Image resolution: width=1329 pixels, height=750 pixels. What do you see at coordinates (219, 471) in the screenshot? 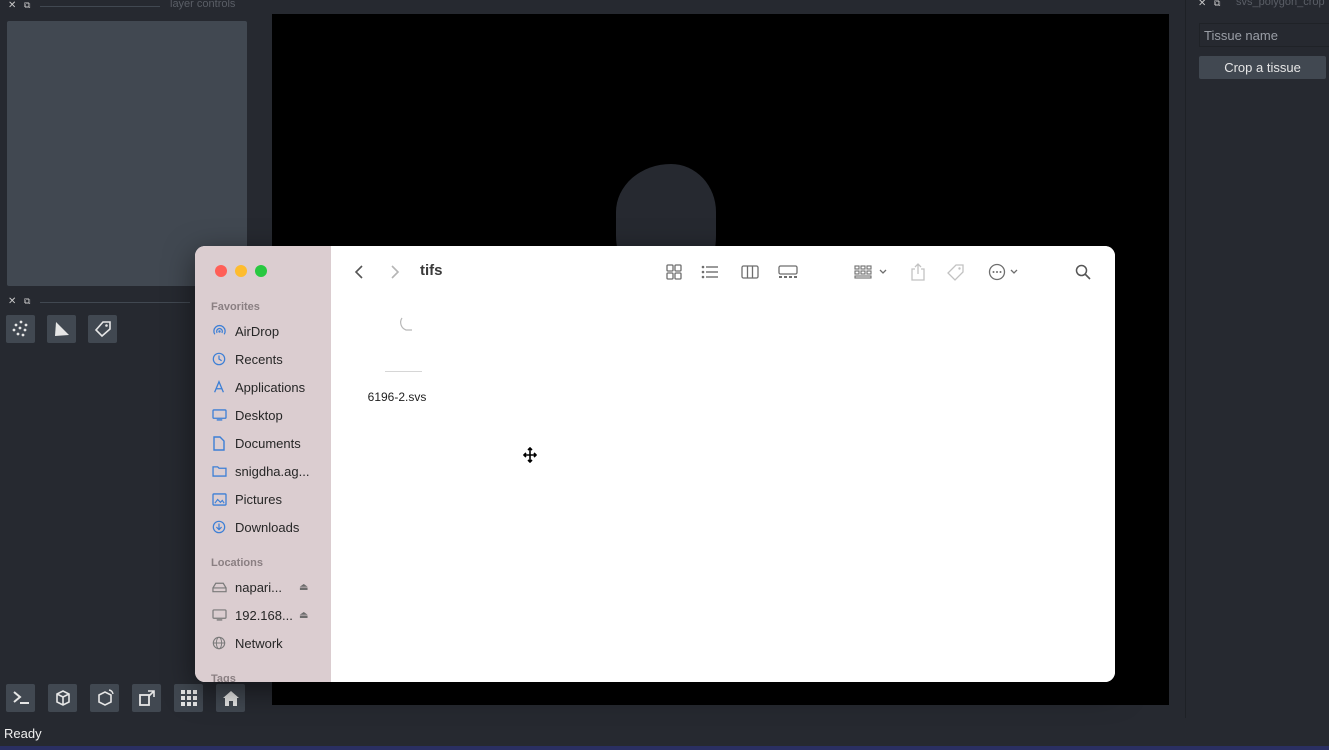
I see `folder-icon` at bounding box center [219, 471].